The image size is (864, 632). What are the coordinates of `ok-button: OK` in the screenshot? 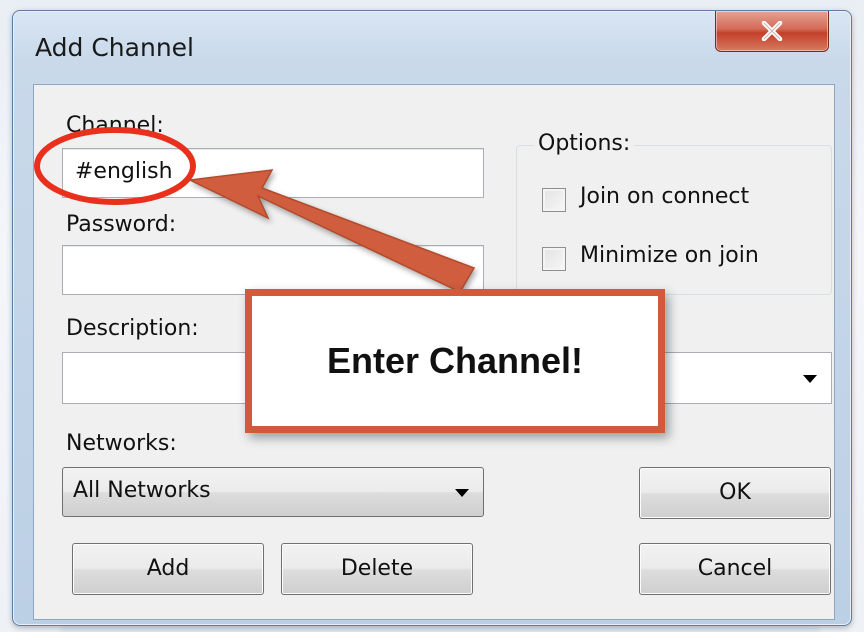 It's located at (735, 493).